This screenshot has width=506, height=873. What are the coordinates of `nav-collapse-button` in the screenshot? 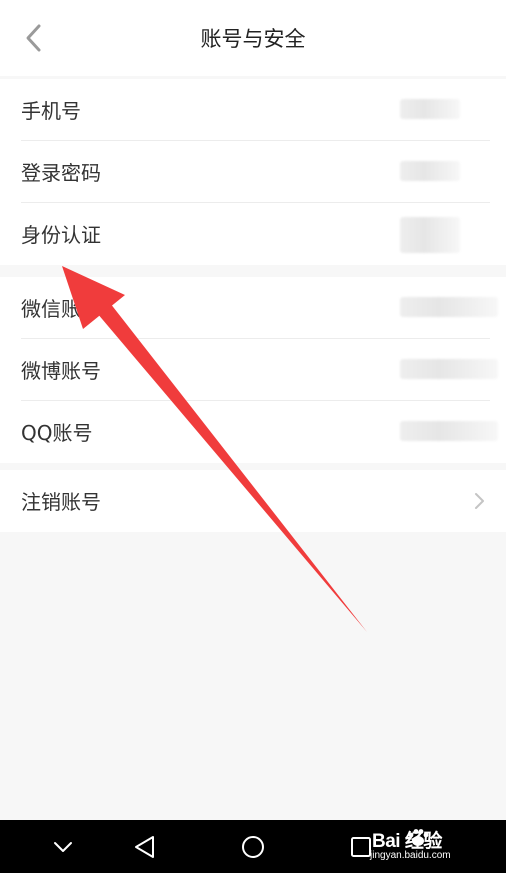 It's located at (63, 846).